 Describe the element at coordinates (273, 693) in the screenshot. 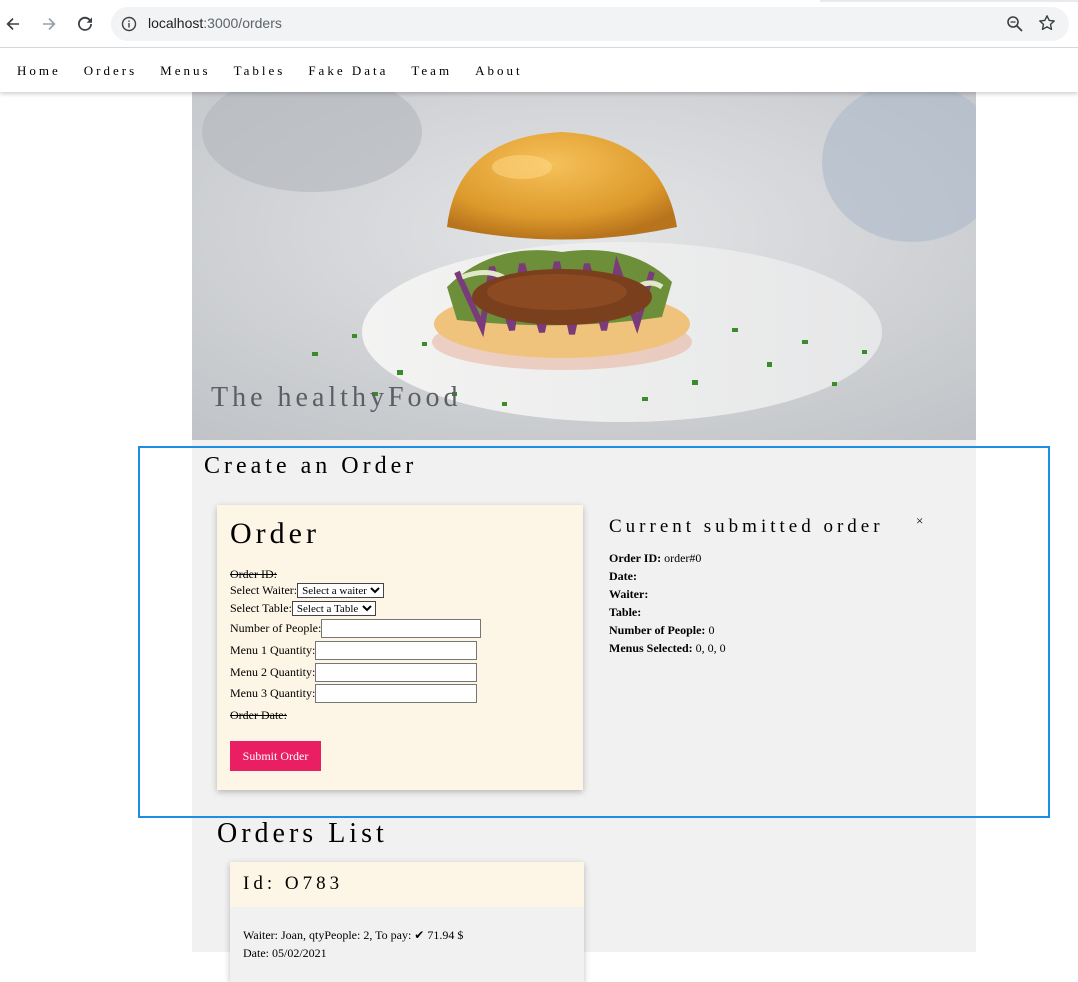

I see `menu3-label: Menu 3 Quantity:` at that location.